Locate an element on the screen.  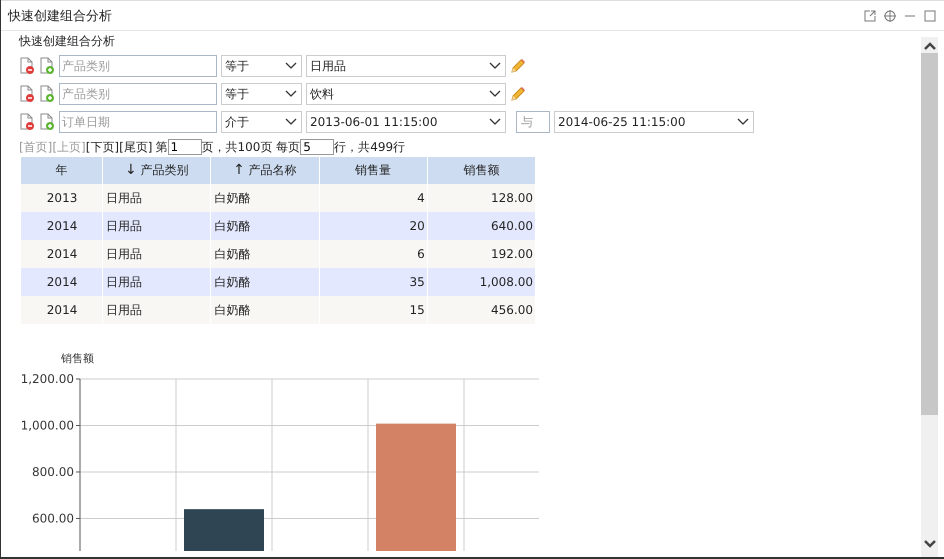
value-select: 日用品 is located at coordinates (406, 66).